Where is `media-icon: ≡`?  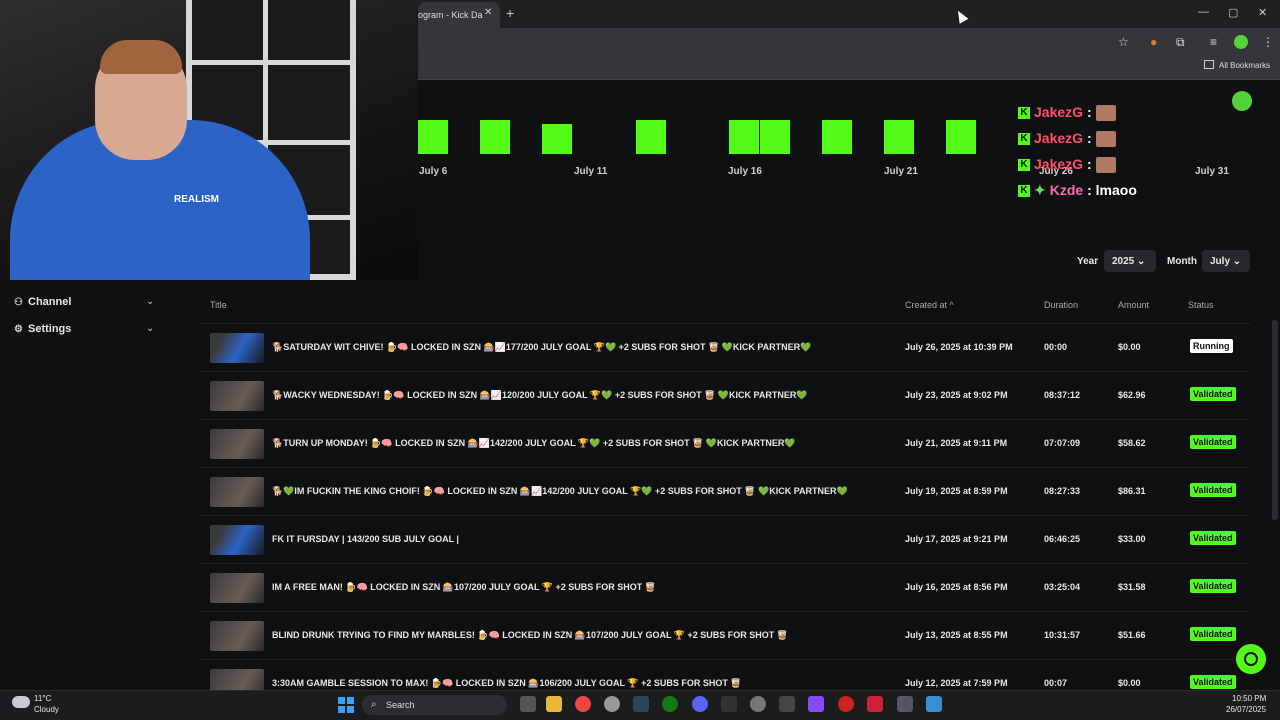 media-icon: ≡ is located at coordinates (1213, 42).